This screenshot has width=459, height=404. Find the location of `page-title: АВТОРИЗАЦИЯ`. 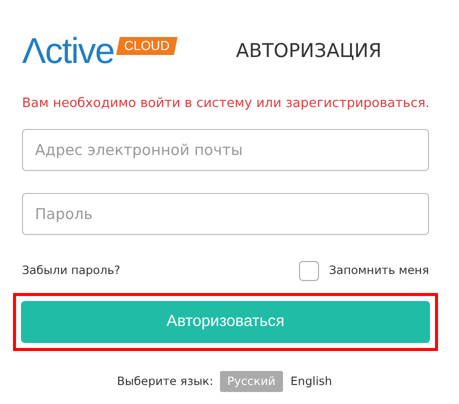

page-title: АВТОРИЗАЦИЯ is located at coordinates (309, 51).